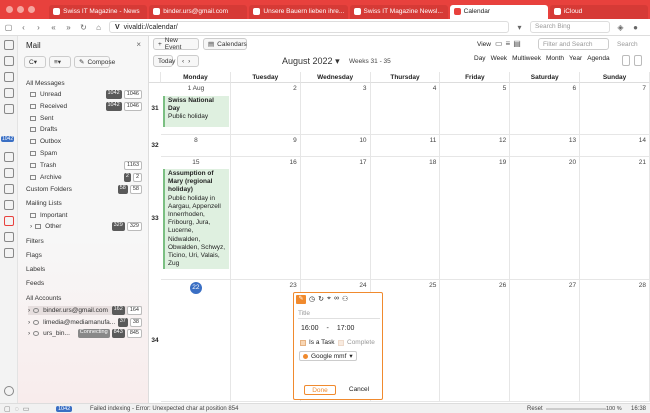 The width and height of the screenshot is (650, 413). What do you see at coordinates (85, 333) in the screenshot?
I see `account-item: › urs_bin... Connecting 843 845` at bounding box center [85, 333].